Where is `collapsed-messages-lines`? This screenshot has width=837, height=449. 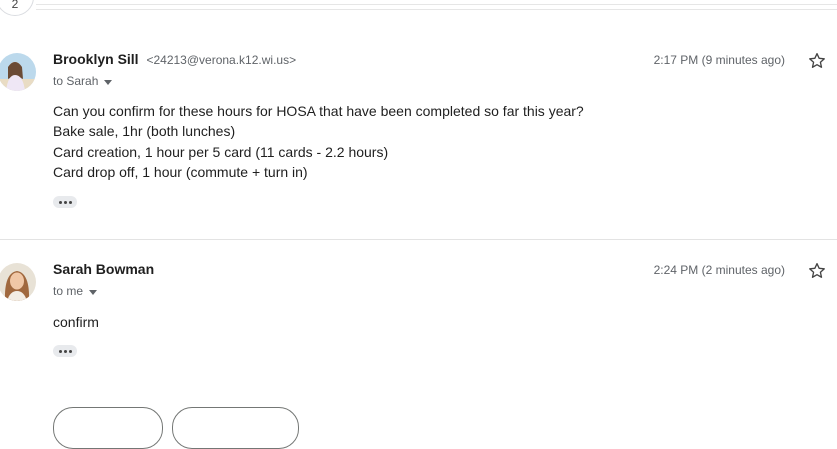
collapsed-messages-lines is located at coordinates (436, 6).